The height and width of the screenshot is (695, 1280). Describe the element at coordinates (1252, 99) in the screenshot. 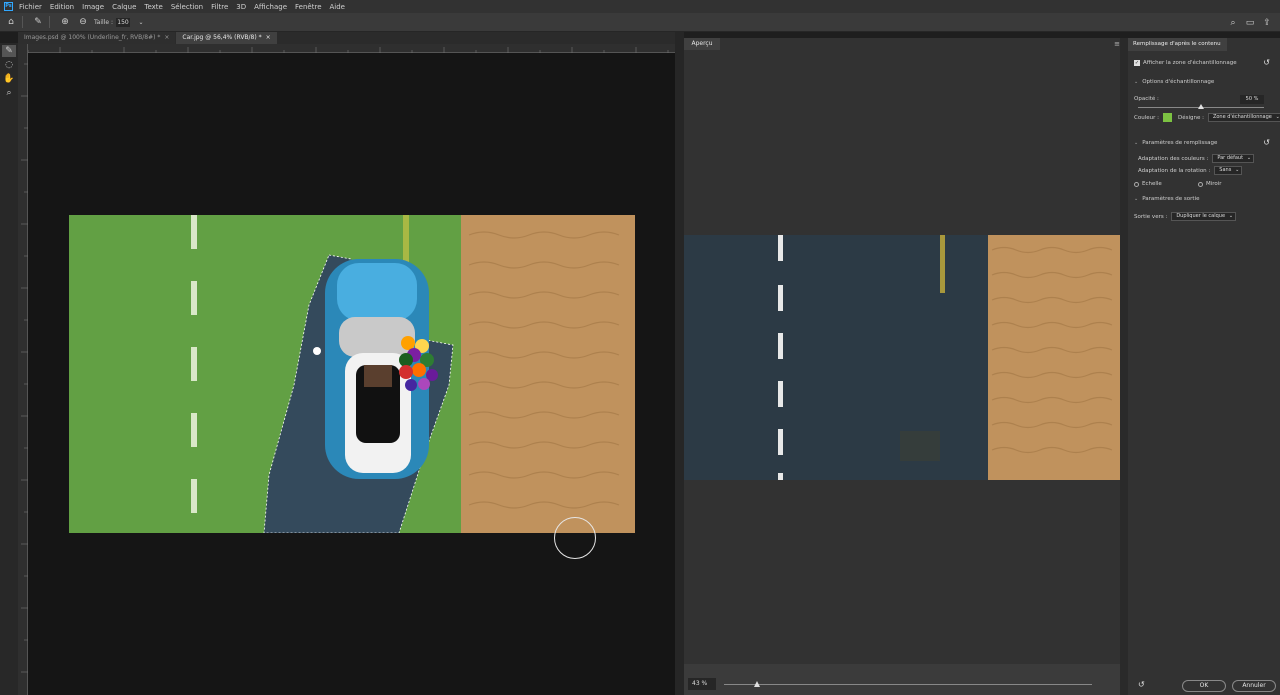

I see `opacity-input: 50 %` at that location.